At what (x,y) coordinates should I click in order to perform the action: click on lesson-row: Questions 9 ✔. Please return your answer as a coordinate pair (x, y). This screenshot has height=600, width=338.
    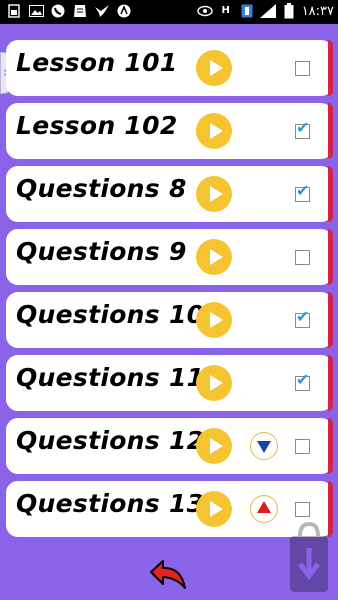
    Looking at the image, I should click on (169, 257).